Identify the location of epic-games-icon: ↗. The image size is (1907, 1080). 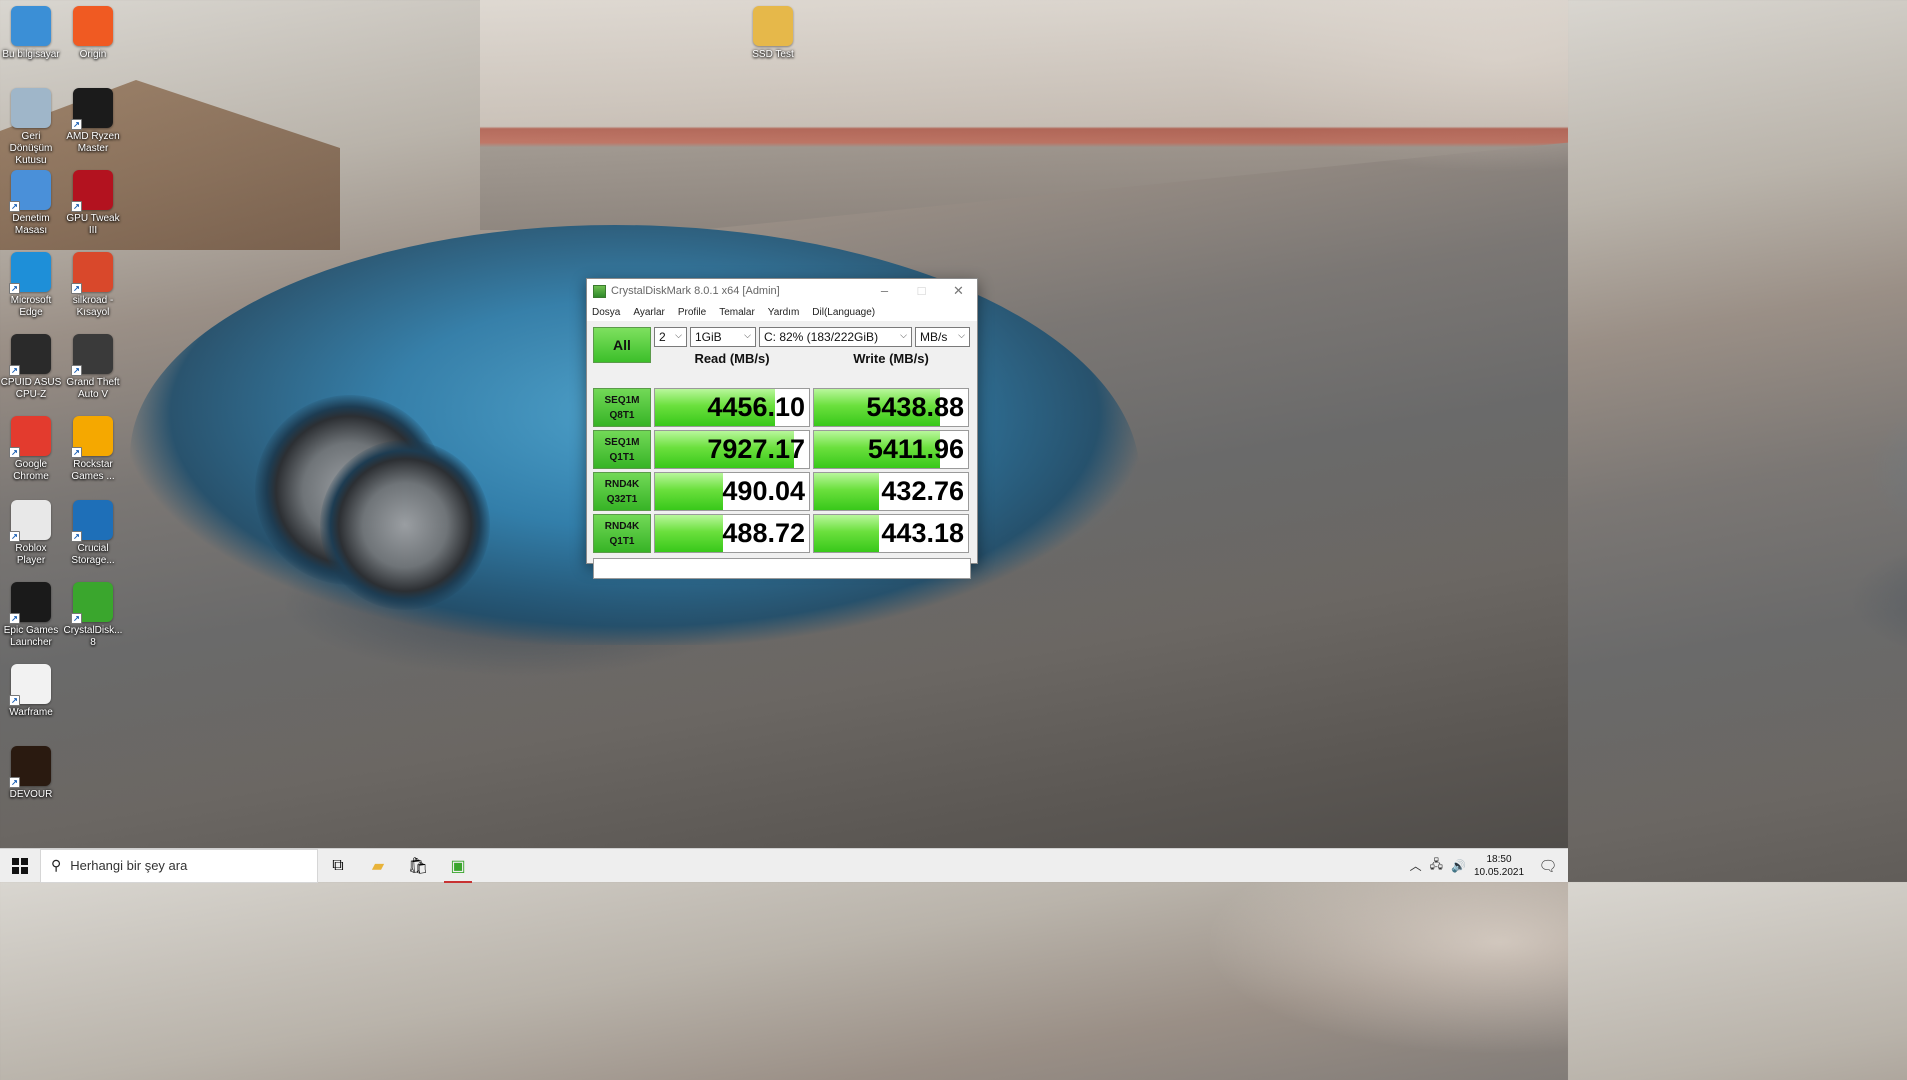
(30, 603).